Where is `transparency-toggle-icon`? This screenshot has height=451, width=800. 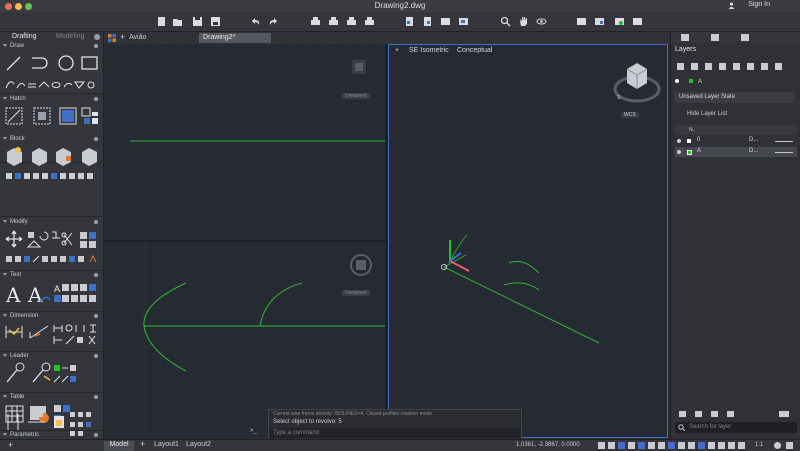
transparency-toggle-icon is located at coordinates (681, 445).